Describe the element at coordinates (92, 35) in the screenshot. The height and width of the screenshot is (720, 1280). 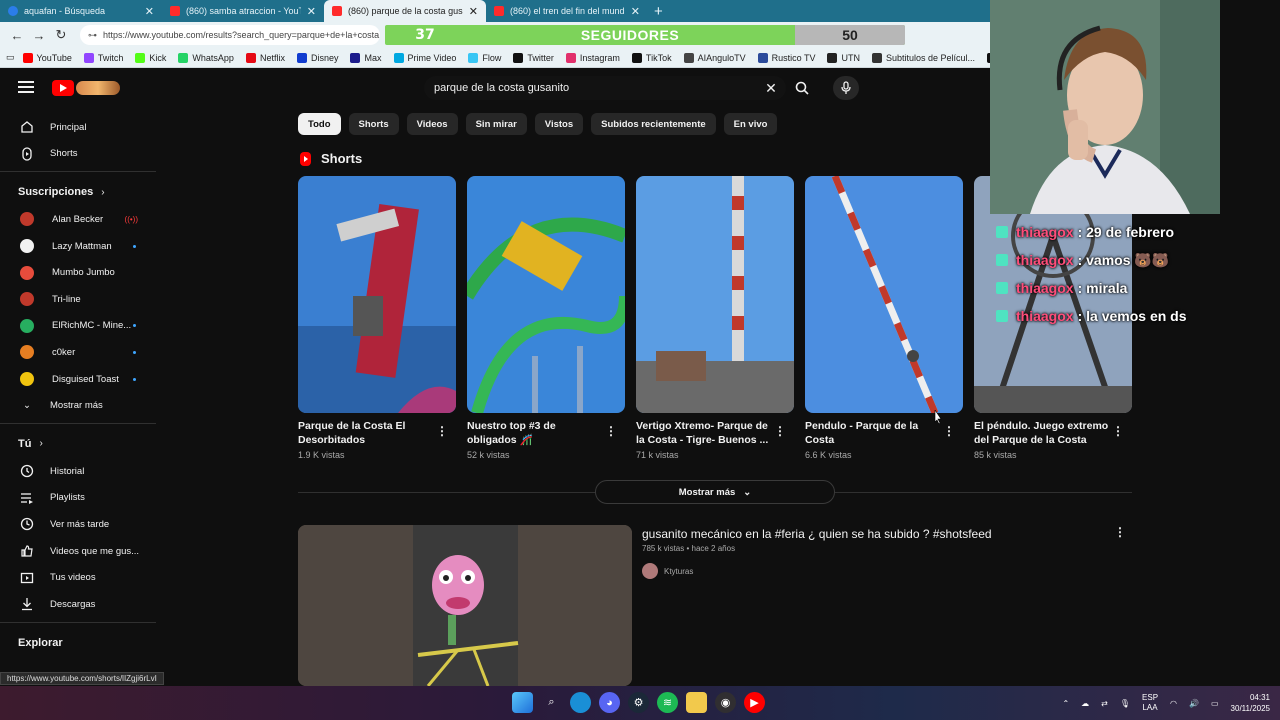
I see `site-info-icon: ⊶` at that location.